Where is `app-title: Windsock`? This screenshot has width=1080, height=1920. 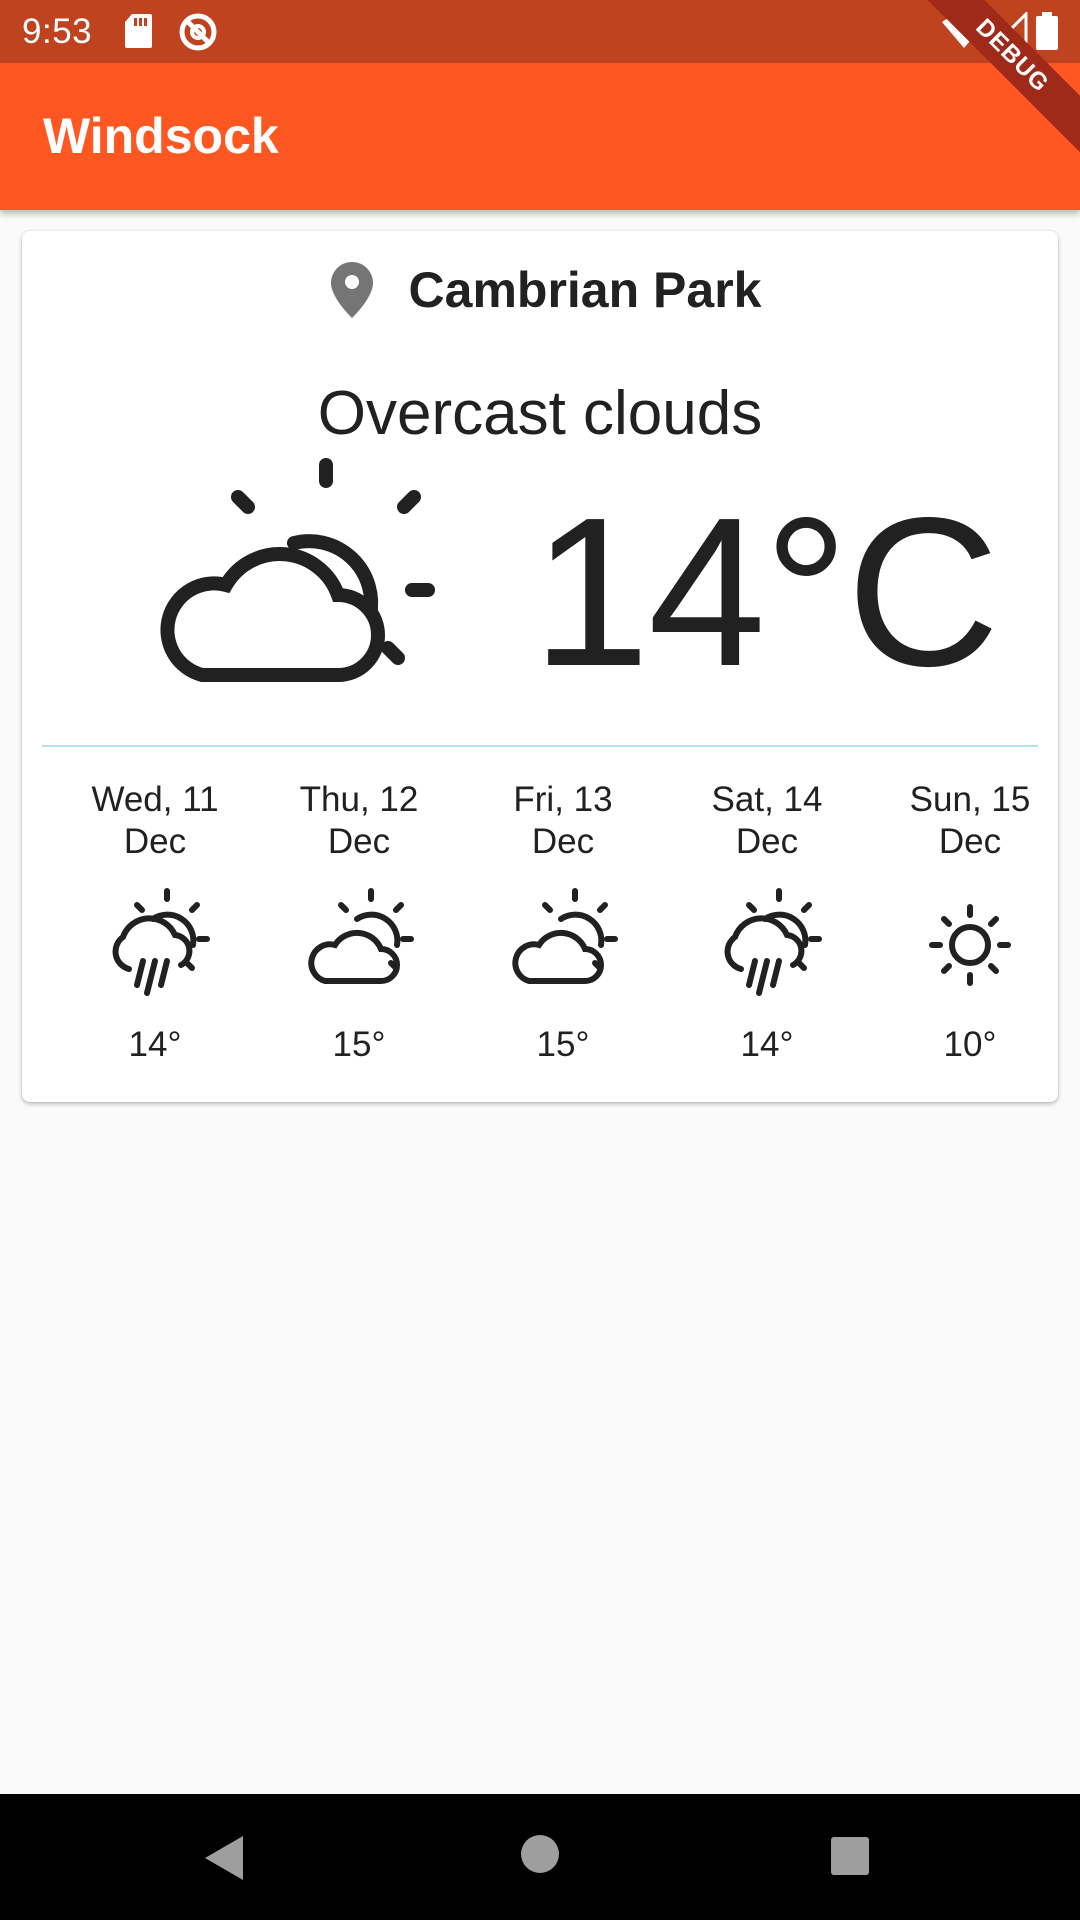 app-title: Windsock is located at coordinates (161, 136).